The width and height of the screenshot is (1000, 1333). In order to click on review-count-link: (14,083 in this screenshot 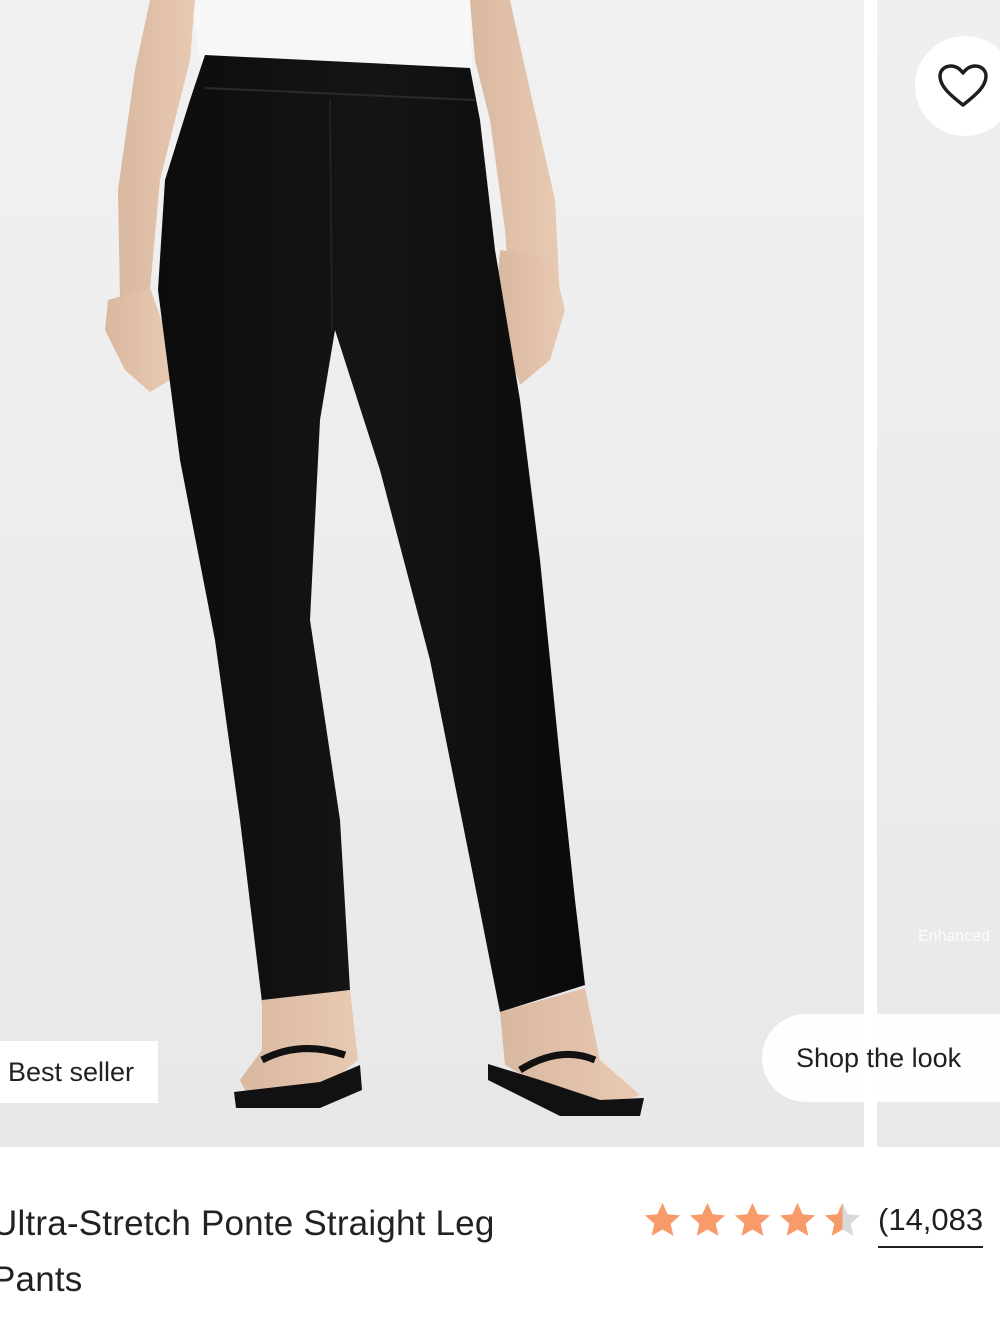, I will do `click(931, 1225)`.